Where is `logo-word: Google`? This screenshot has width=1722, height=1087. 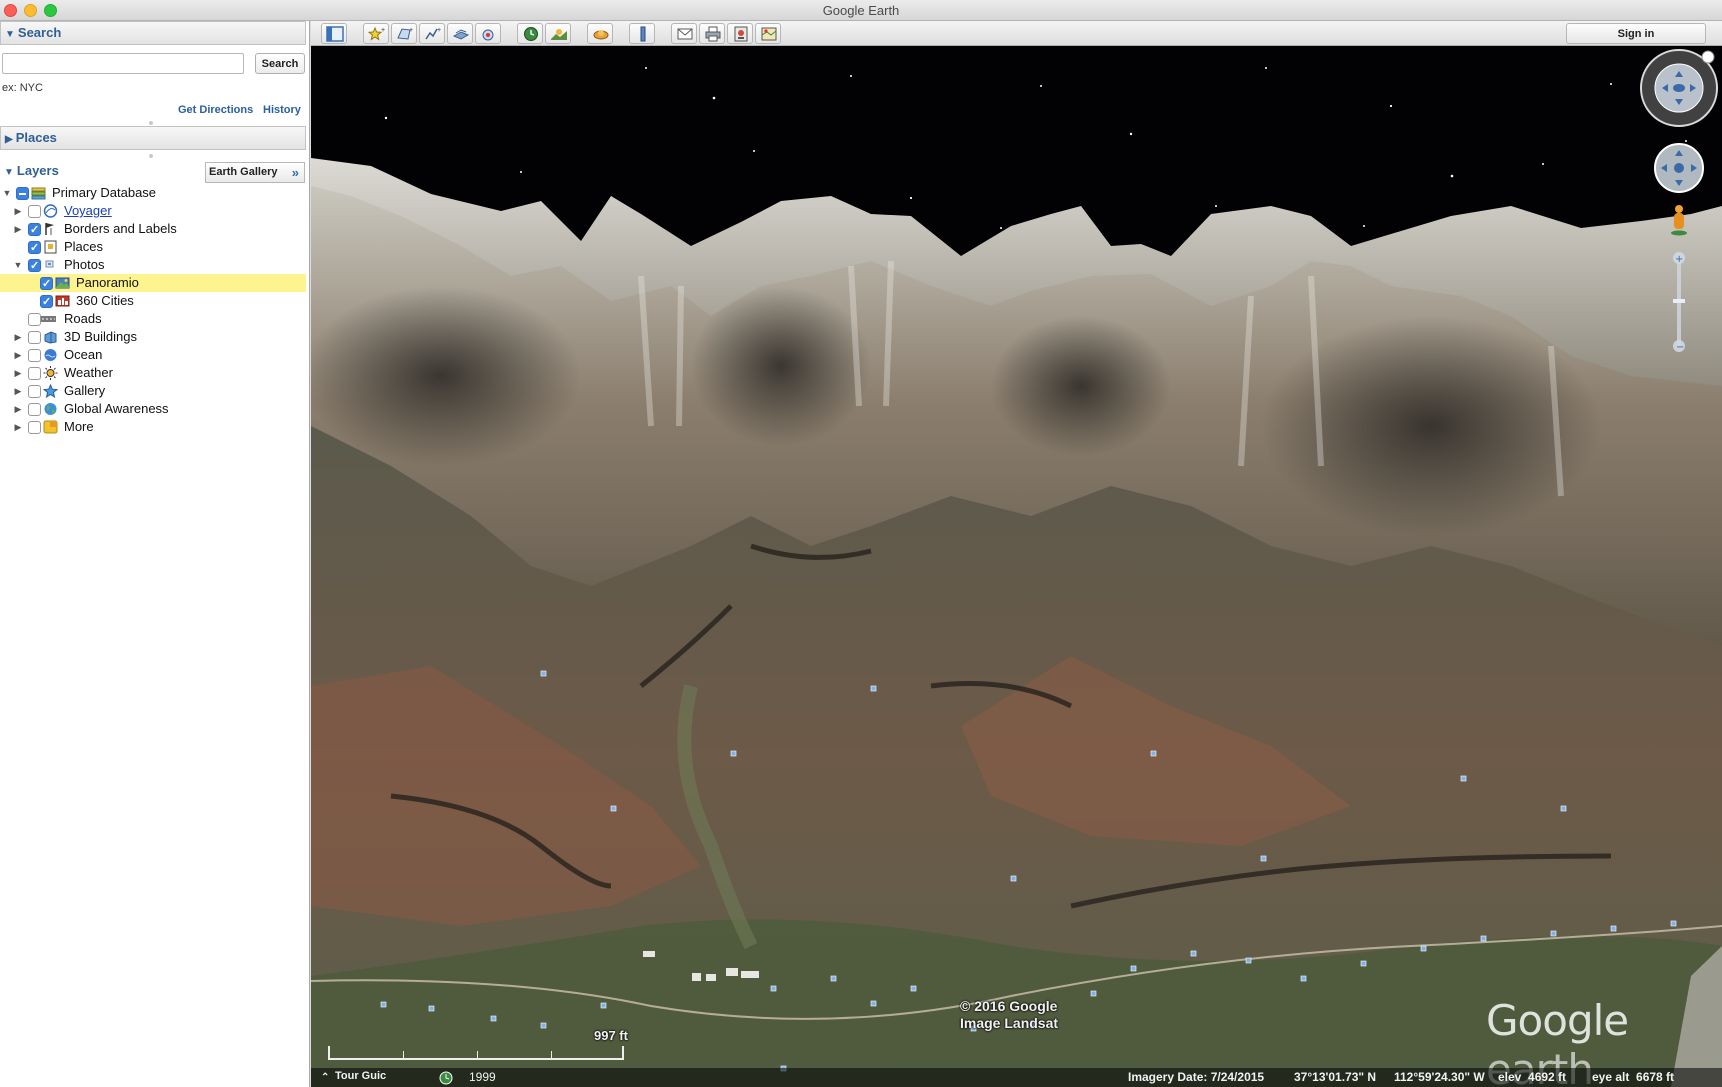
logo-word: Google is located at coordinates (1557, 1020).